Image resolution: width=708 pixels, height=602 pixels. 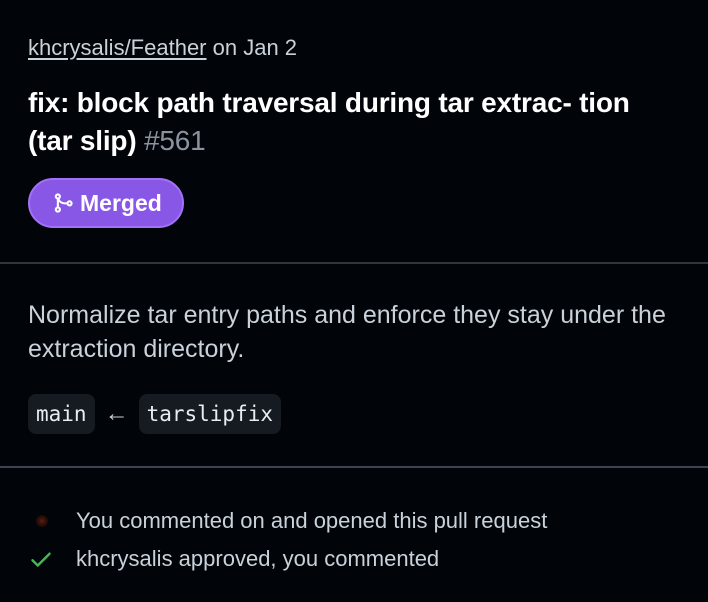 I want to click on pr-number: #561, so click(x=175, y=140).